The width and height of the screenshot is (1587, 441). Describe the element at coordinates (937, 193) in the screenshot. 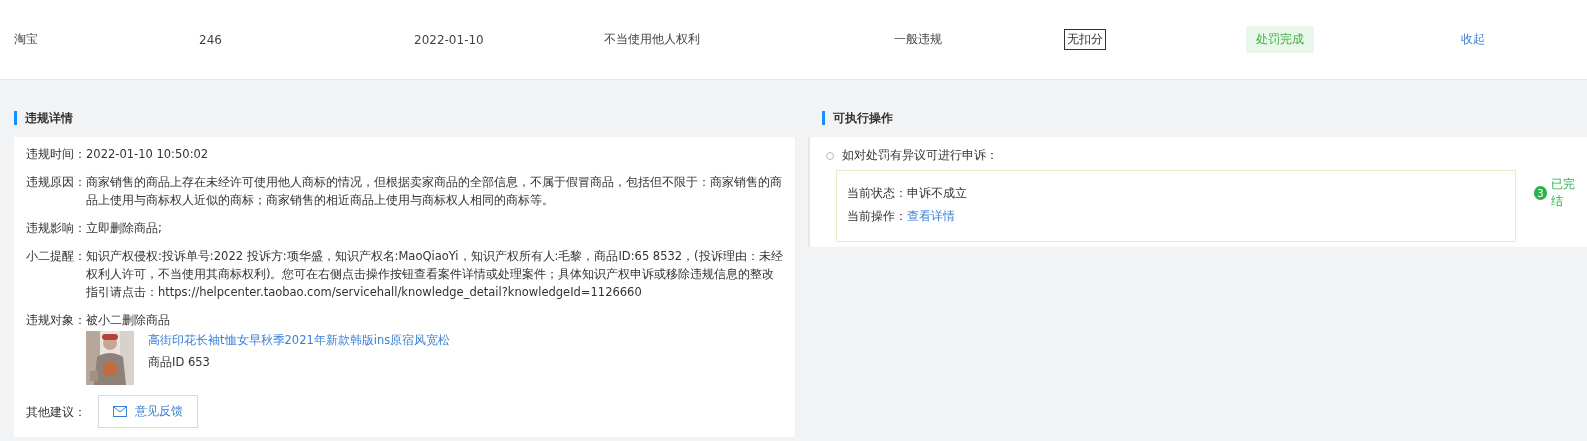

I see `field-value: 申诉不成立` at that location.